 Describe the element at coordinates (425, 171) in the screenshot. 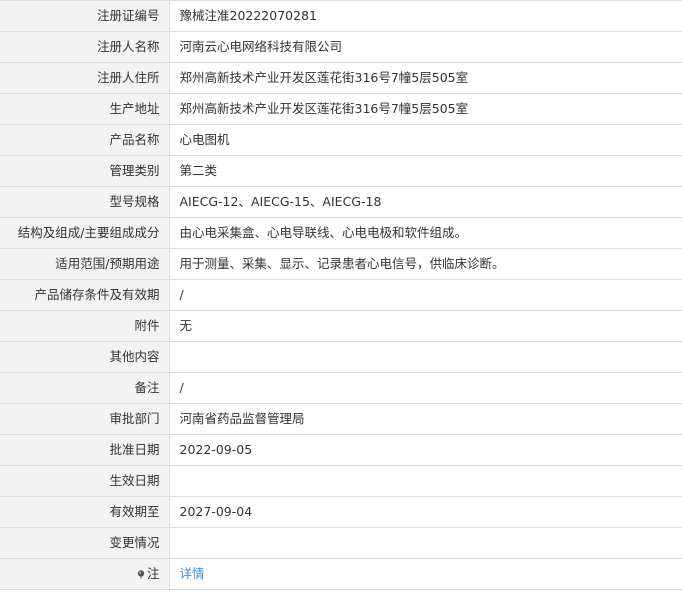

I see `row-value: 第二类` at that location.